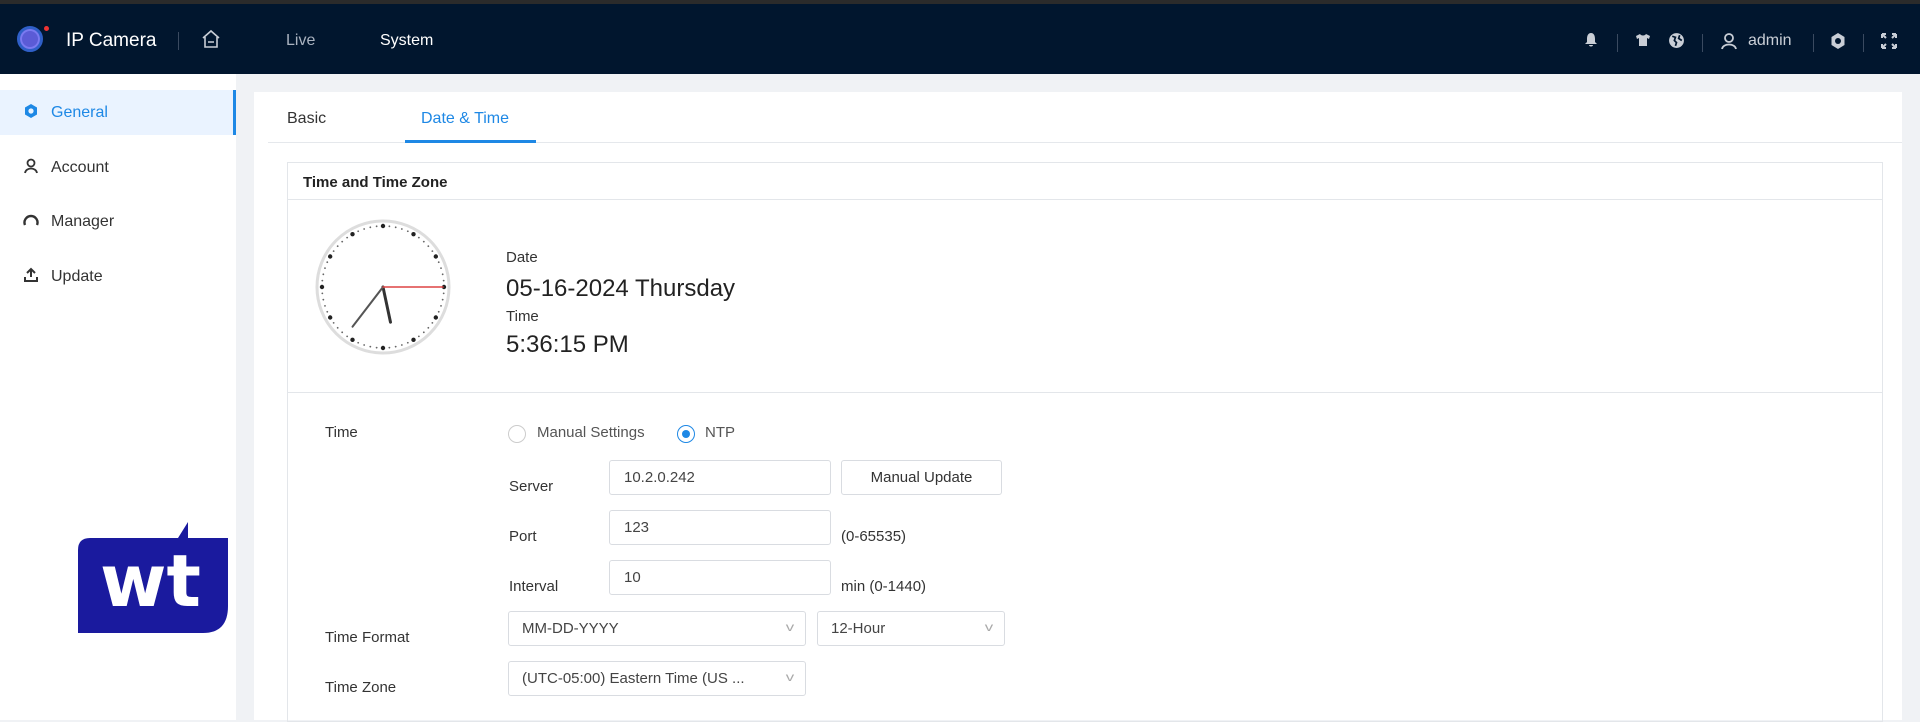 The height and width of the screenshot is (722, 1920). What do you see at coordinates (470, 141) in the screenshot?
I see `active-tab-indicator` at bounding box center [470, 141].